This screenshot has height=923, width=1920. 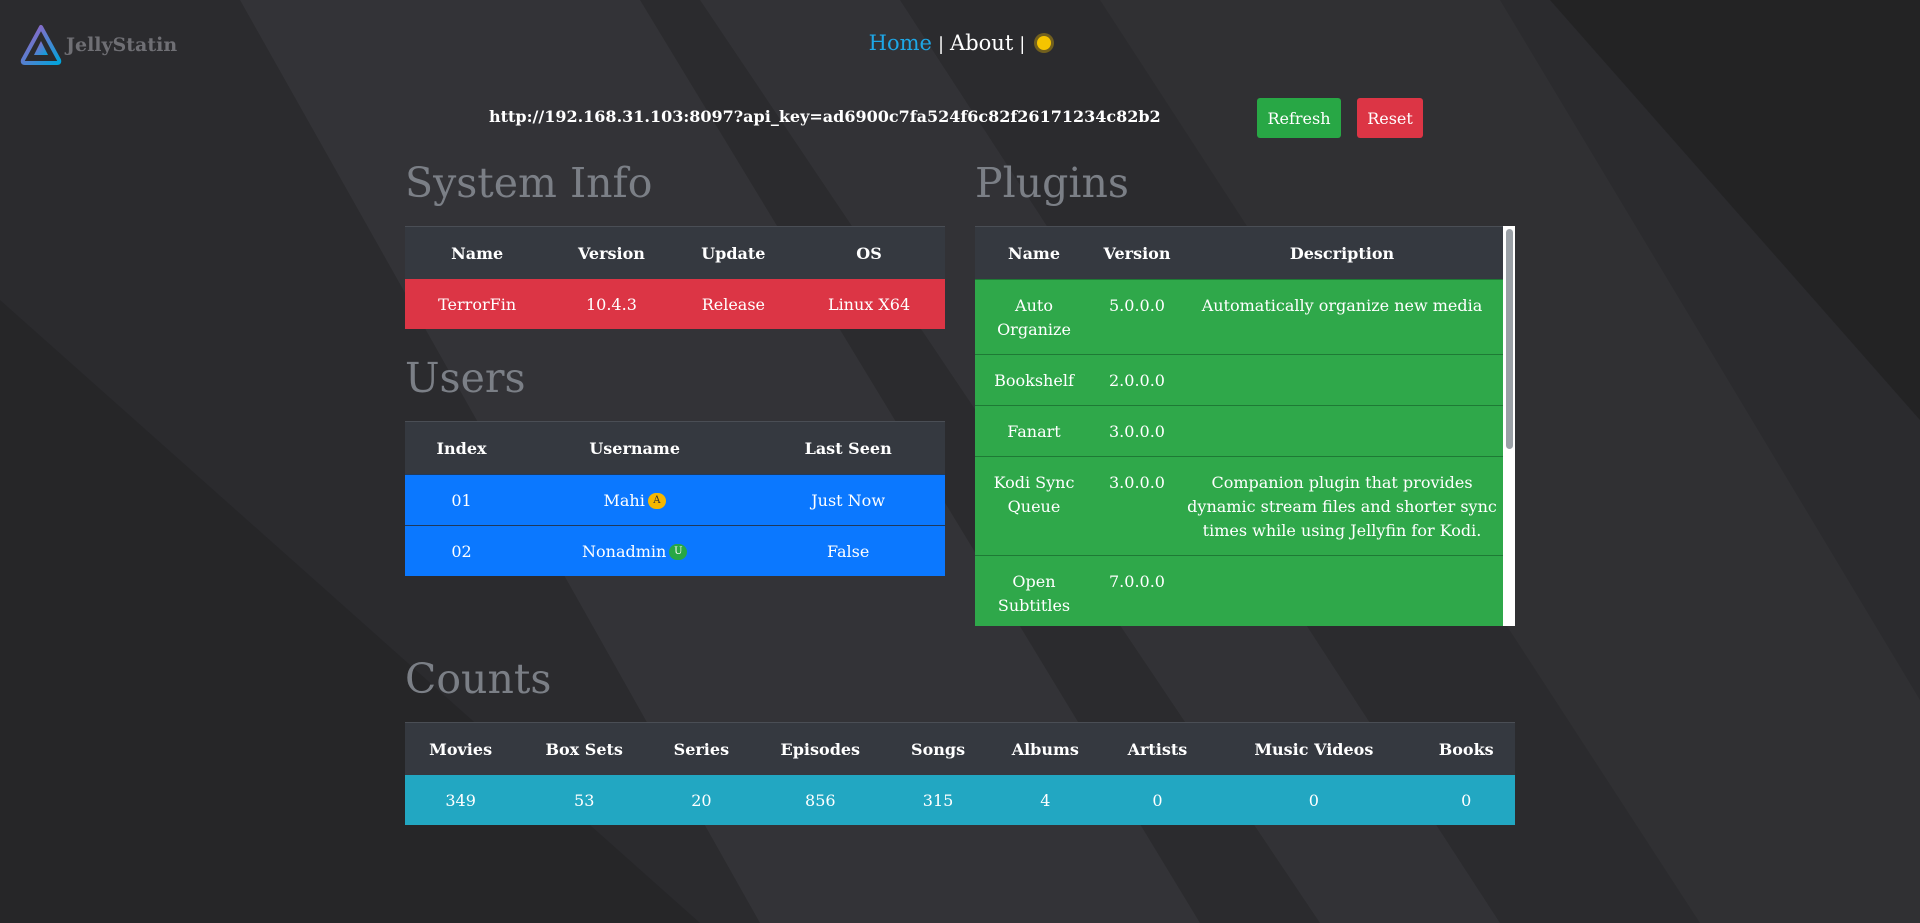 What do you see at coordinates (624, 500) in the screenshot?
I see `username: Mahi` at bounding box center [624, 500].